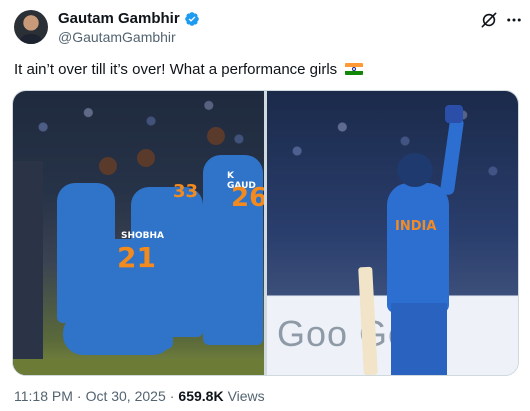  Describe the element at coordinates (416, 226) in the screenshot. I see `jersey-india-text: INDIA` at that location.